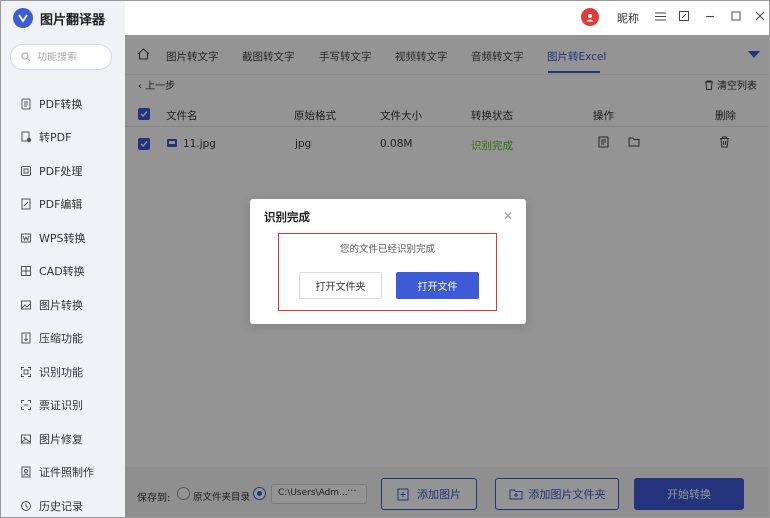 The height and width of the screenshot is (518, 770). Describe the element at coordinates (26, 506) in the screenshot. I see `history-icon` at that location.